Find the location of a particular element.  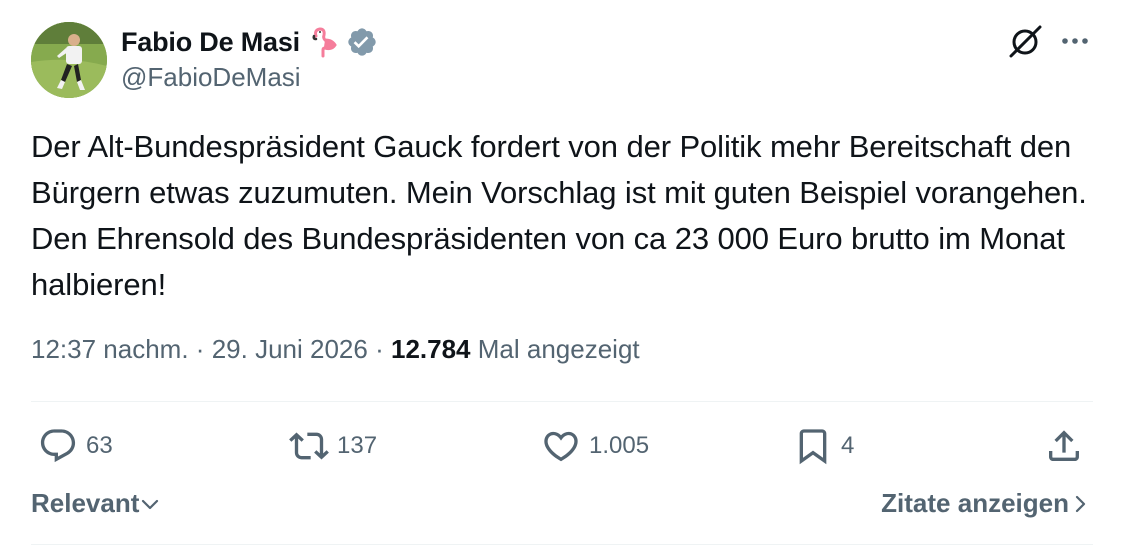

flamingo-emoji-icon is located at coordinates (324, 42).